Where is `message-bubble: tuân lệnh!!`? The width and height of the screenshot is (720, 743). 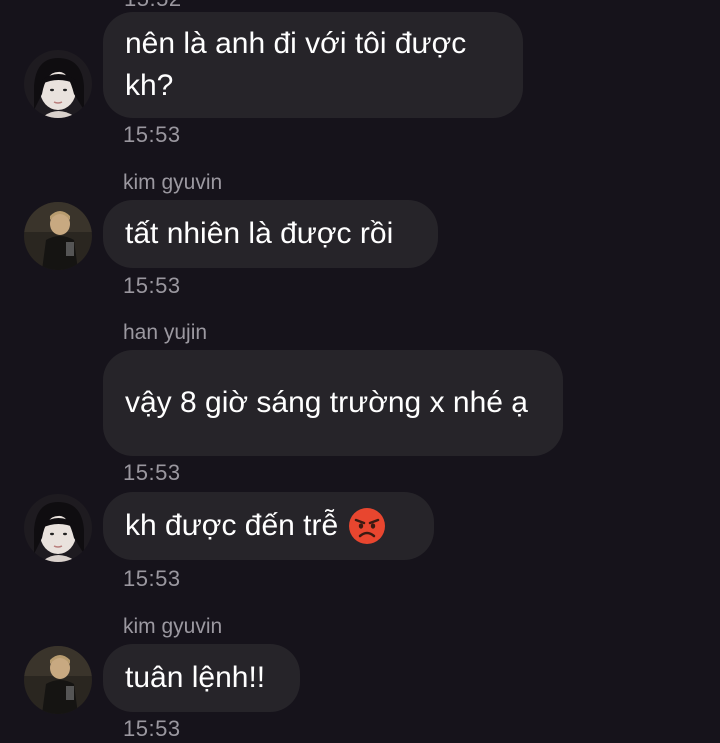 message-bubble: tuân lệnh!! is located at coordinates (201, 678).